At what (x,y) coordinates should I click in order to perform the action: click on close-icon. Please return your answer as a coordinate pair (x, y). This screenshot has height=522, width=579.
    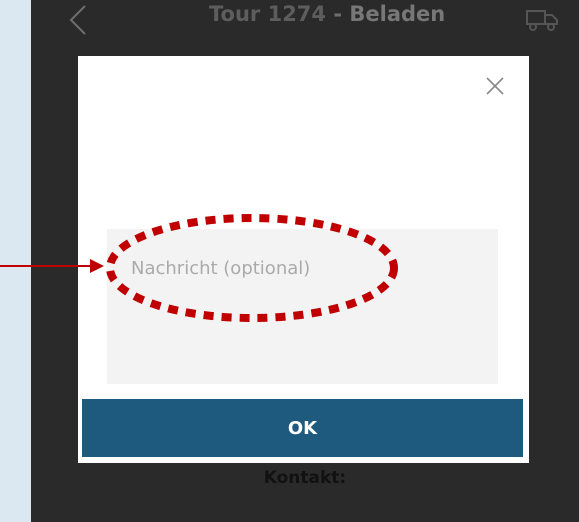
    Looking at the image, I should click on (495, 86).